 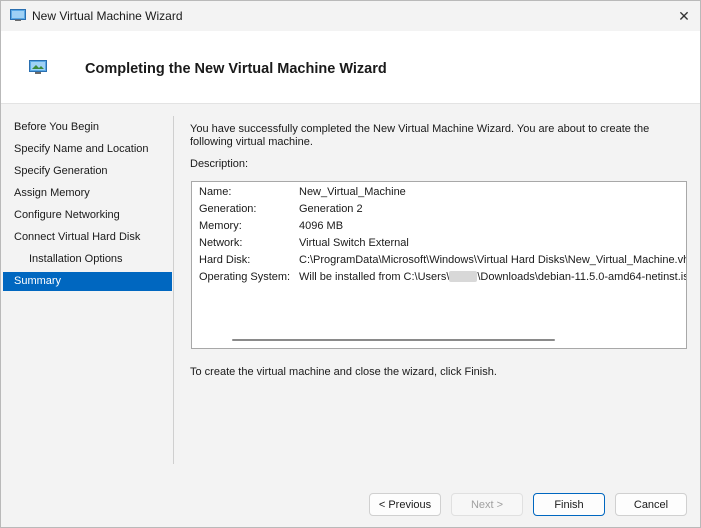 What do you see at coordinates (321, 226) in the screenshot?
I see `description-value: 4096 MB` at bounding box center [321, 226].